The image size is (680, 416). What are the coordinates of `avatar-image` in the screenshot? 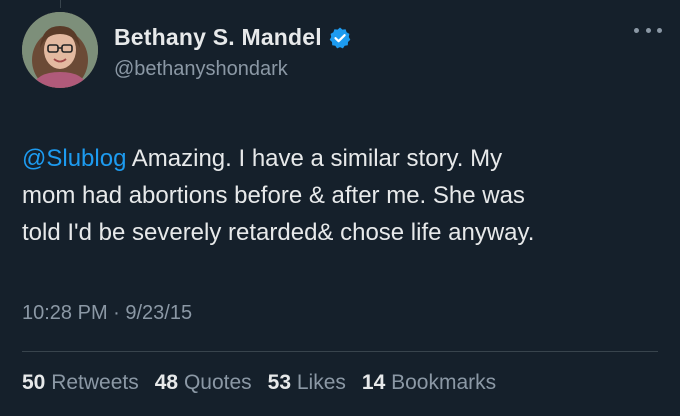 It's located at (60, 50).